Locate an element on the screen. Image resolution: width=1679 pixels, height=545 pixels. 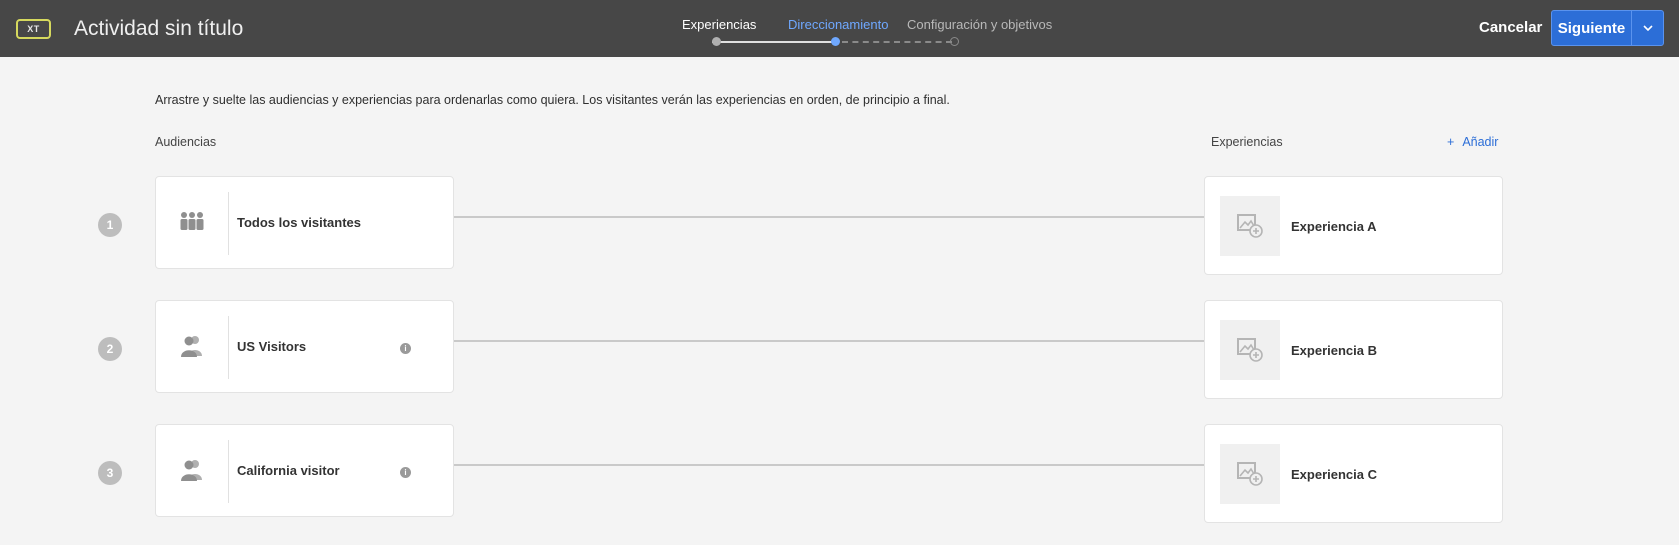
experience-name: Experiencia A is located at coordinates (1334, 226).